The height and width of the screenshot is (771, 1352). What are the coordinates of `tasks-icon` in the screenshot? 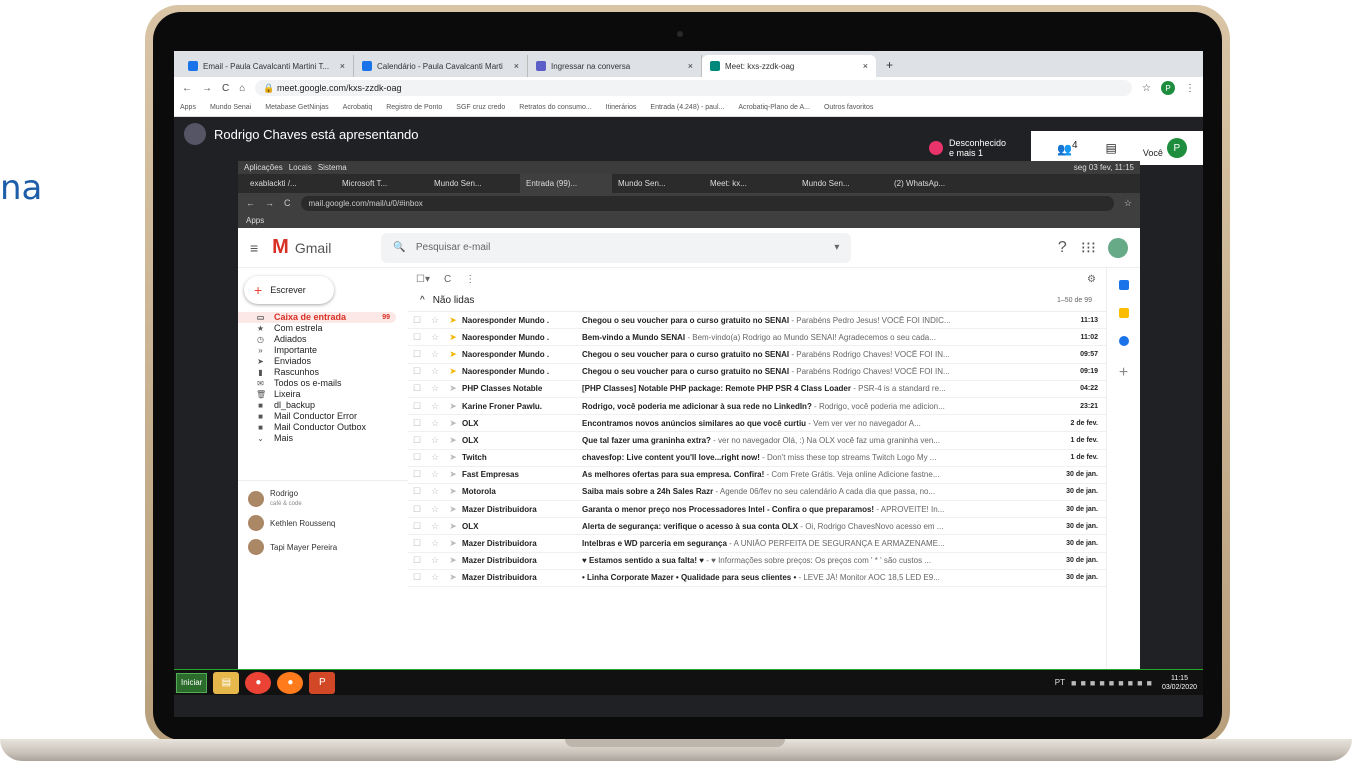 It's located at (1123, 341).